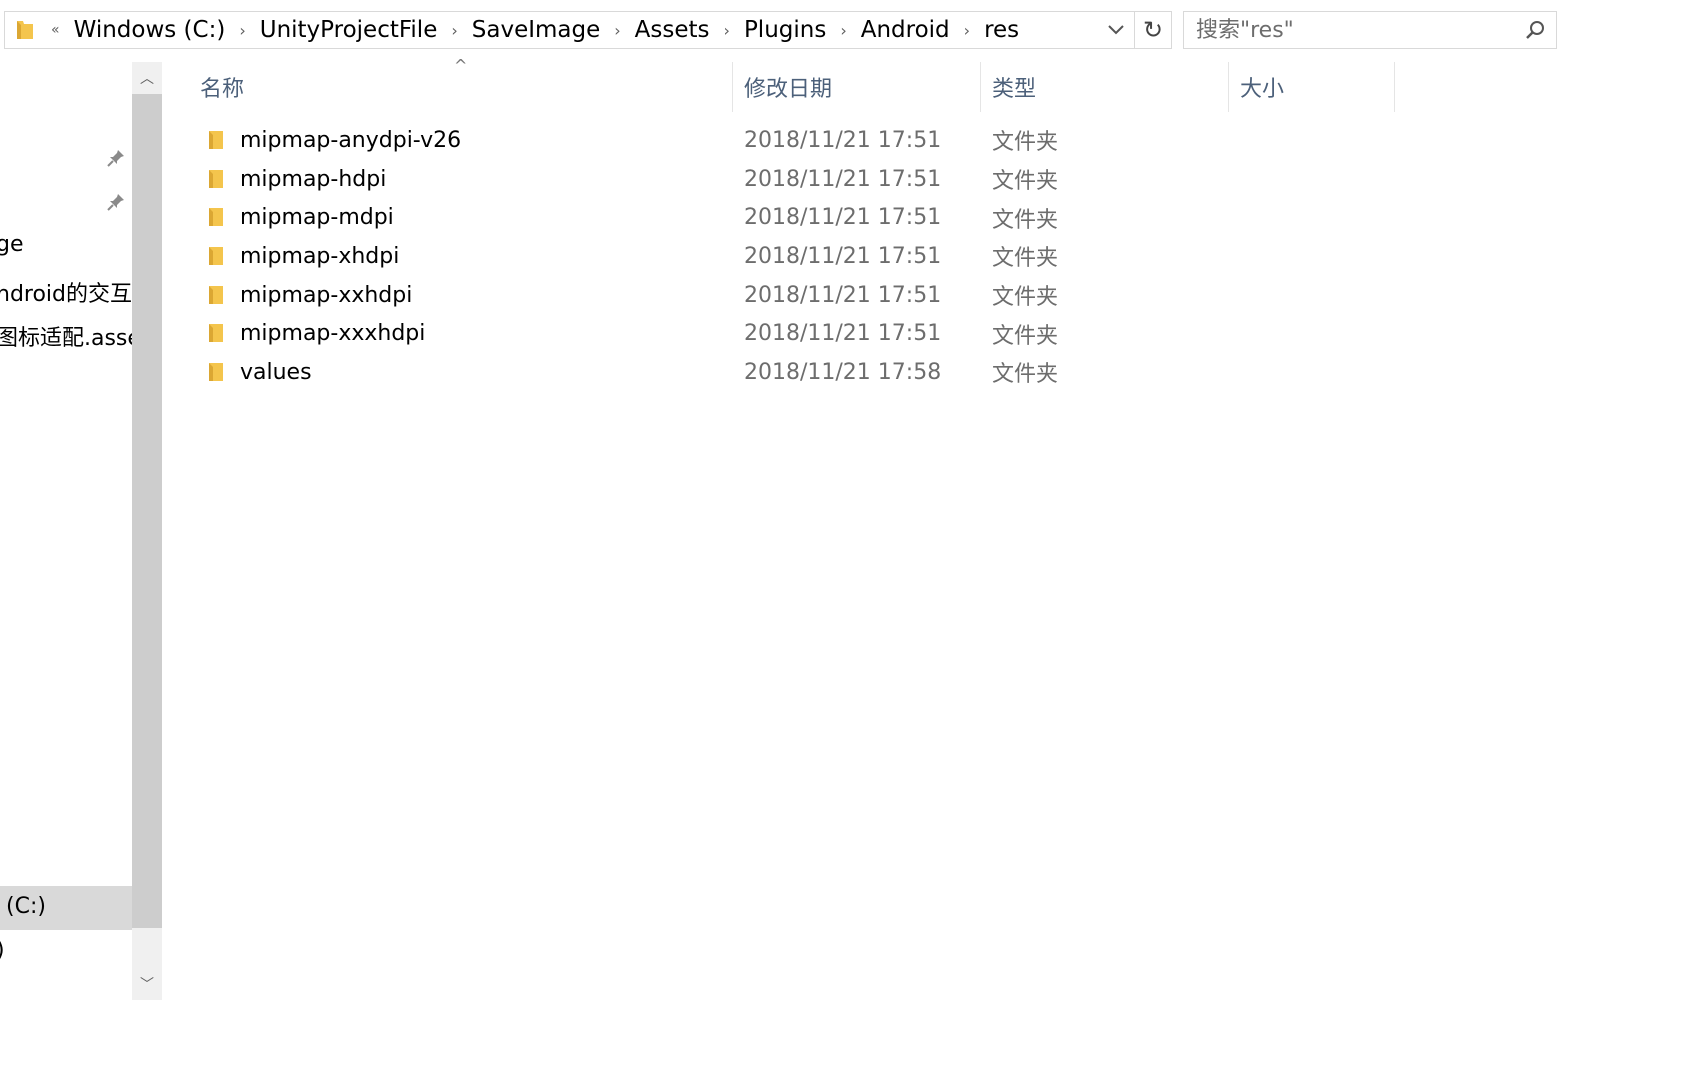 This screenshot has height=1088, width=1705. I want to click on column-header-type: 类型, so click(1110, 87).